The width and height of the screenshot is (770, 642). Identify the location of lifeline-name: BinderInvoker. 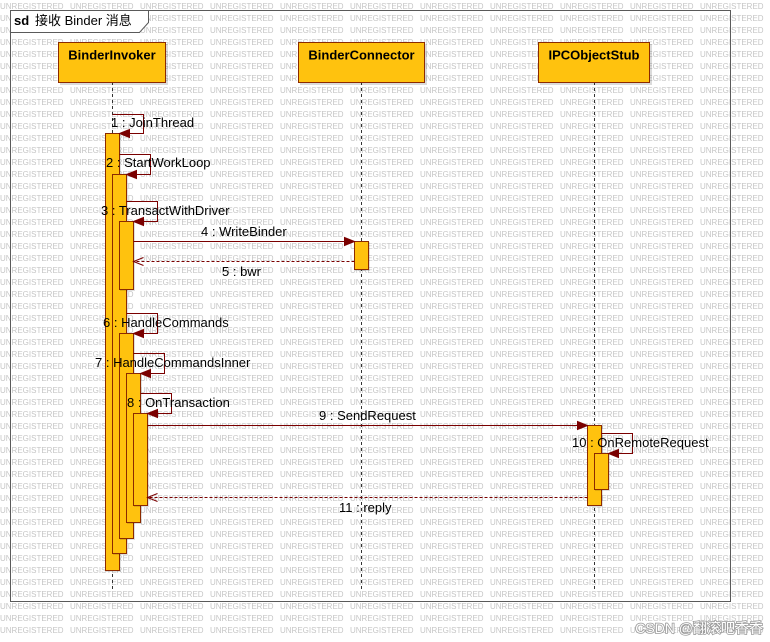
(111, 55).